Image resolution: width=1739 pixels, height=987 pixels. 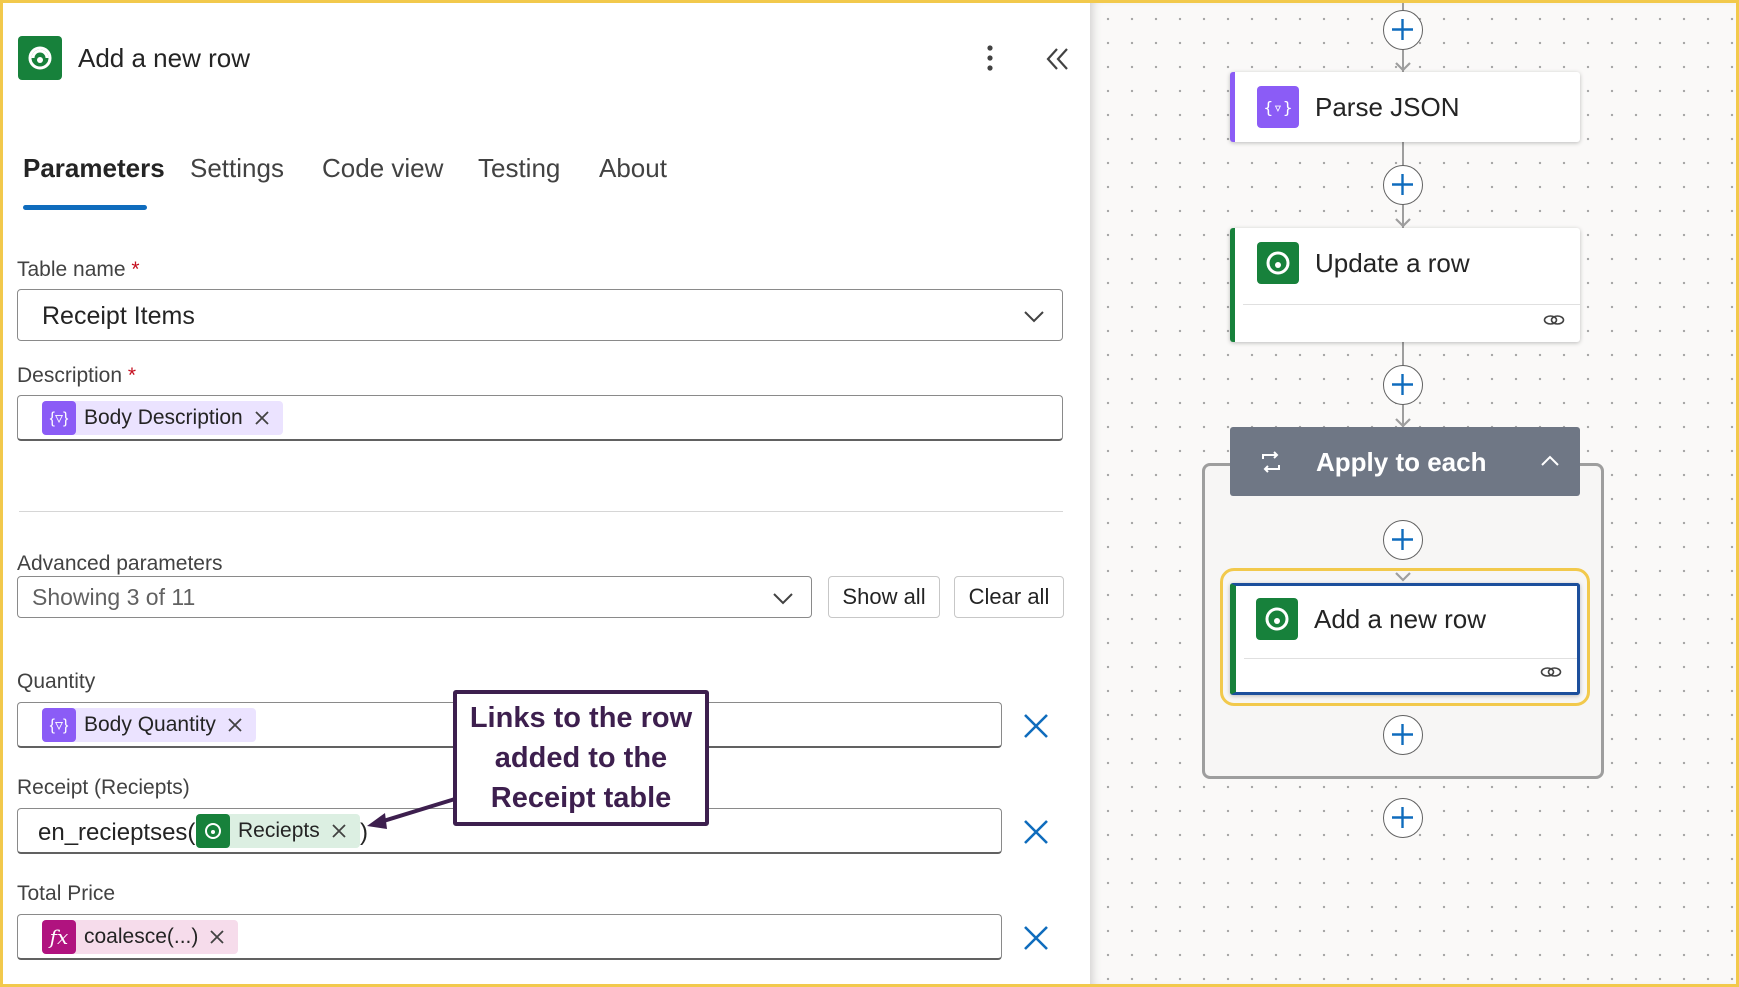 I want to click on clear-total-price-icon, so click(x=1036, y=938).